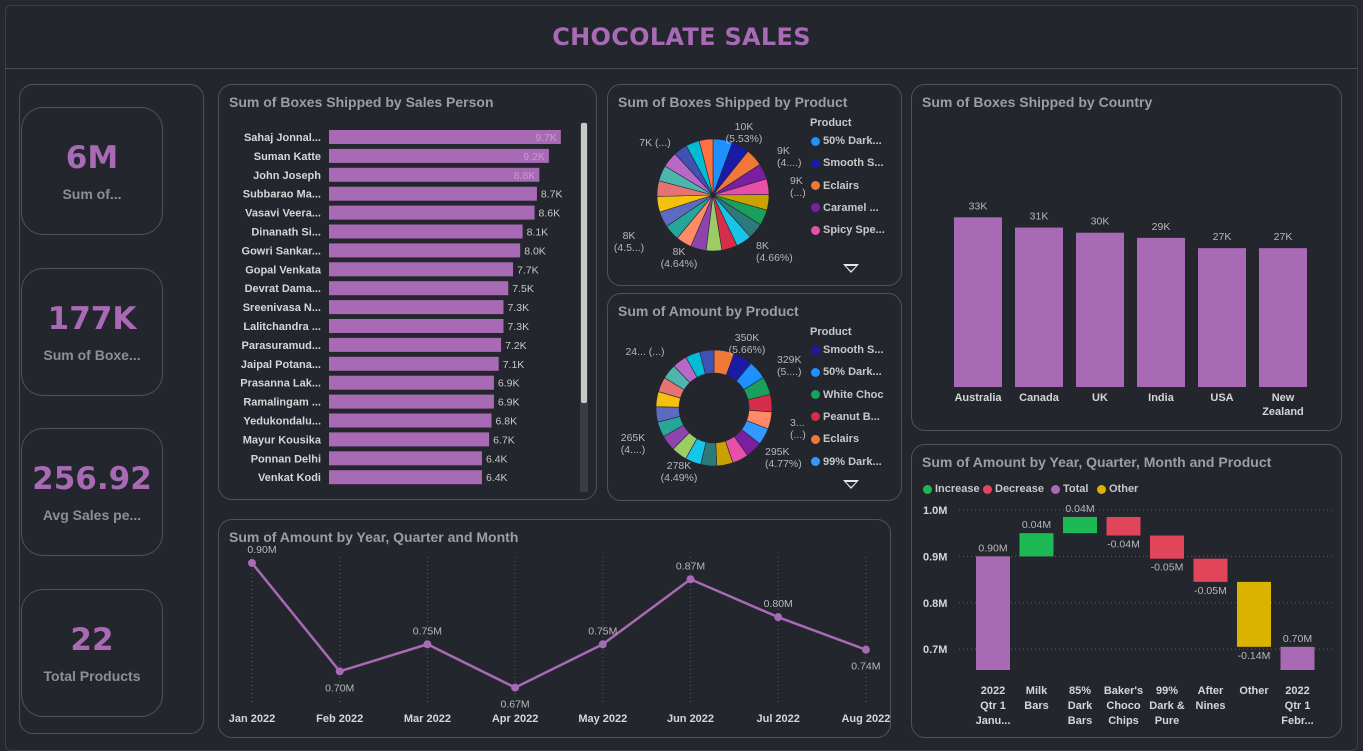 The height and width of the screenshot is (751, 1363). I want to click on data-label: (...), so click(798, 193).